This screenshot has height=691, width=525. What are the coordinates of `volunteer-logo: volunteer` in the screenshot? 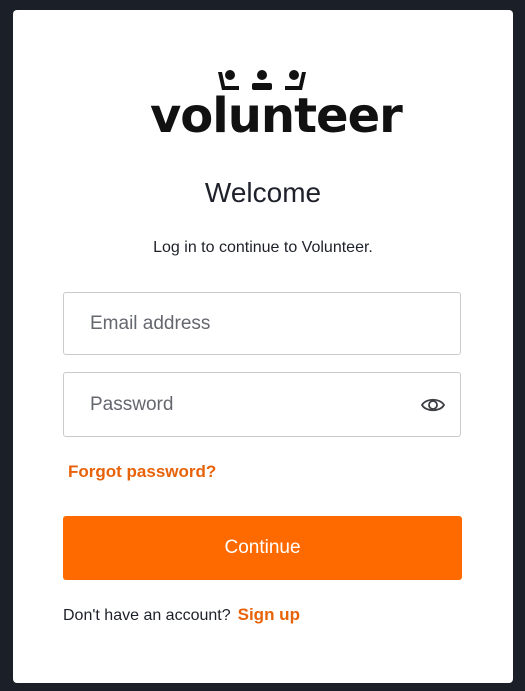 It's located at (276, 108).